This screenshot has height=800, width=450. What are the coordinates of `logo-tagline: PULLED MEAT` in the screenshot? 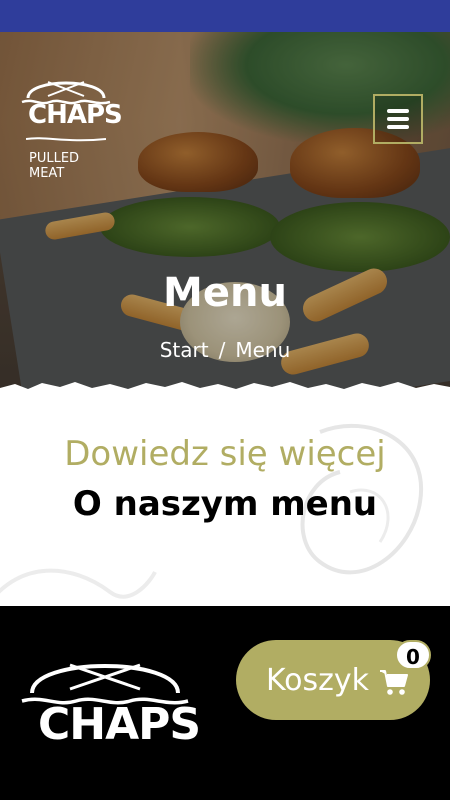 It's located at (54, 166).